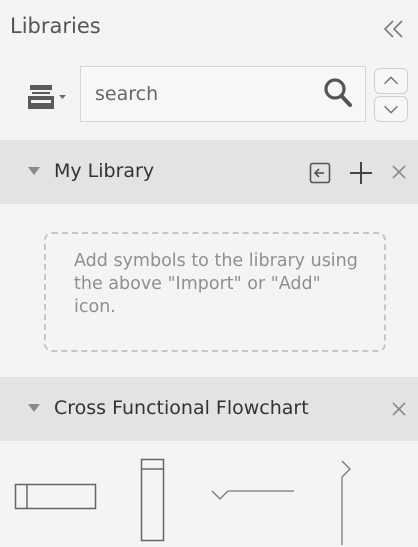  What do you see at coordinates (320, 173) in the screenshot?
I see `import-icon` at bounding box center [320, 173].